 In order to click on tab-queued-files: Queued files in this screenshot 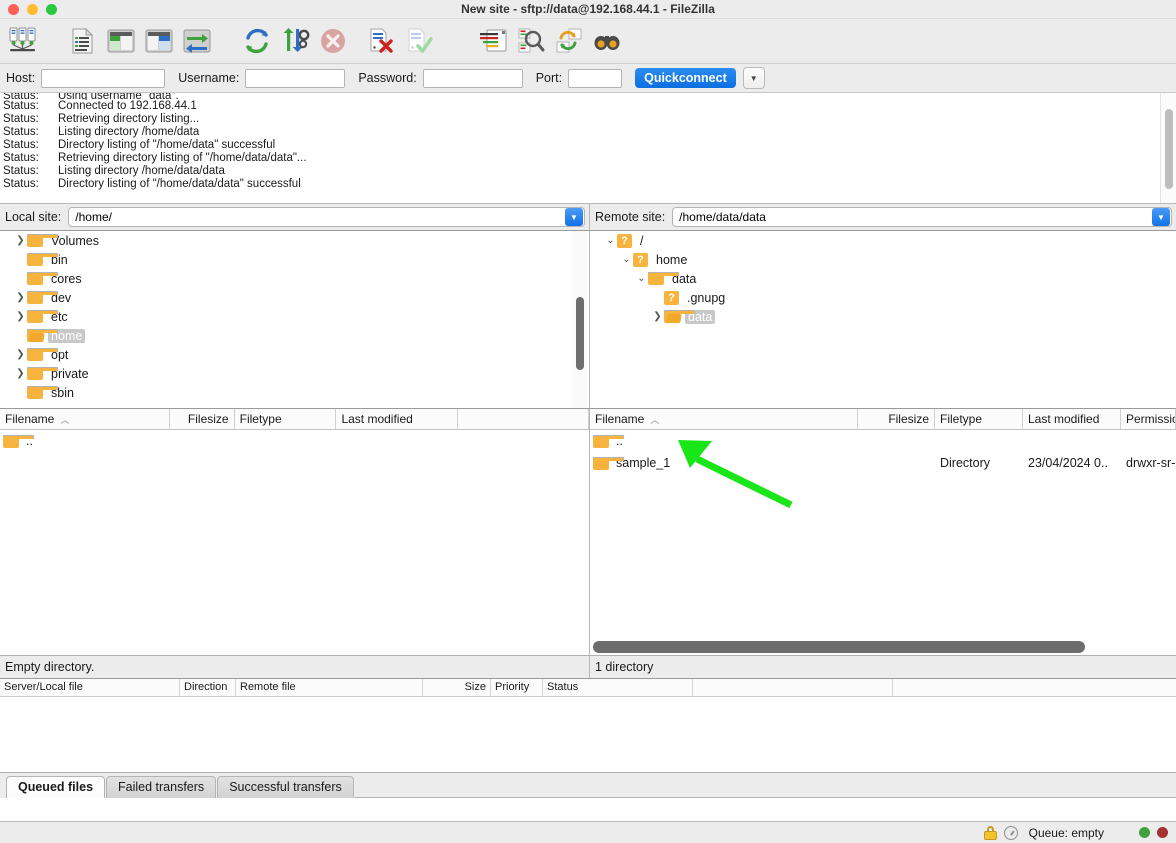, I will do `click(56, 787)`.